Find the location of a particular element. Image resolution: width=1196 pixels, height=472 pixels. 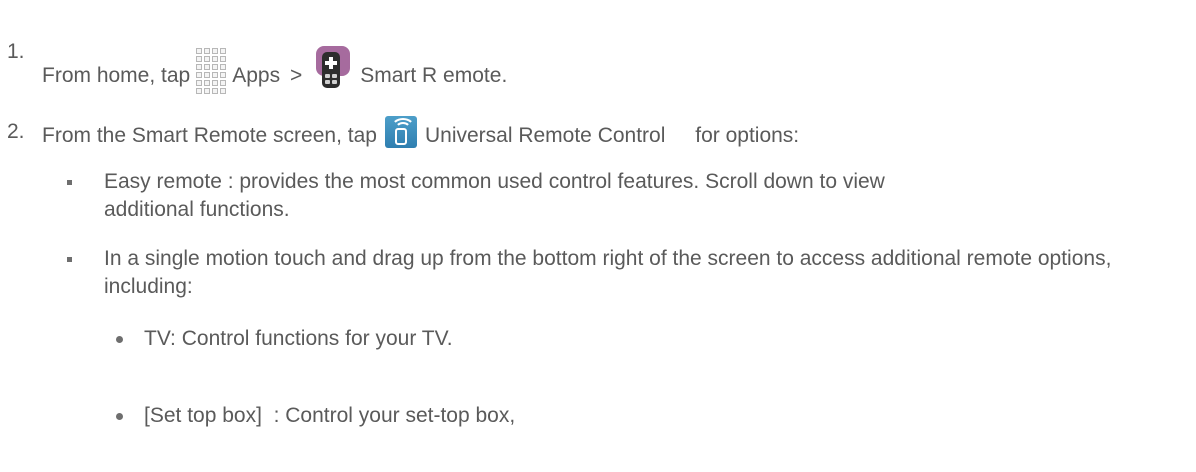

step-2-text: From the Smart Remote screen, tap is located at coordinates (209, 135).